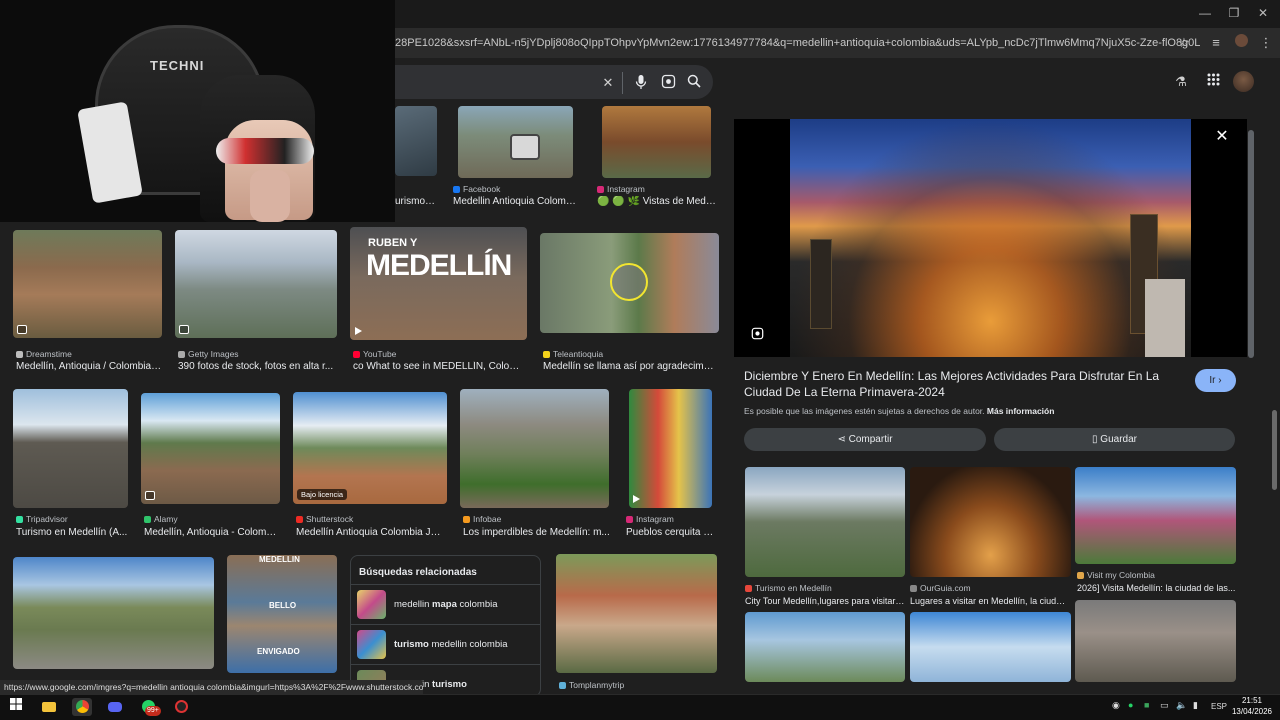 Image resolution: width=1280 pixels, height=720 pixels. I want to click on related-source: OurGuia.com, so click(990, 588).